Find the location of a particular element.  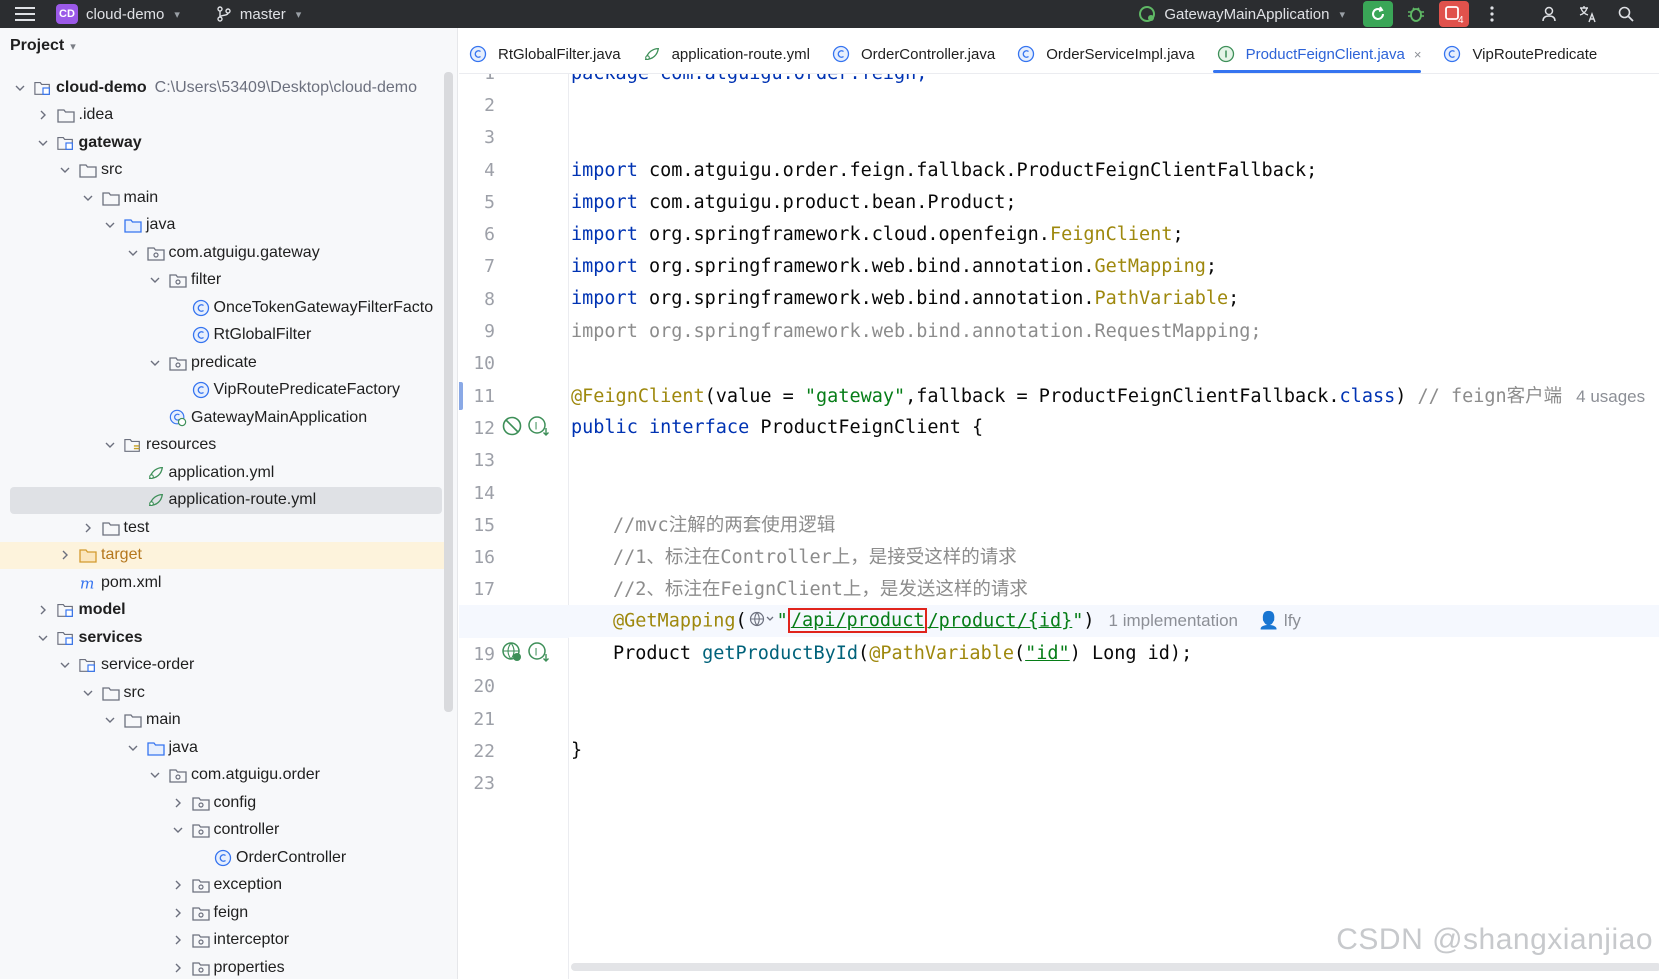

project-switcher: CD cloud-demo ▾ is located at coordinates (118, 14).